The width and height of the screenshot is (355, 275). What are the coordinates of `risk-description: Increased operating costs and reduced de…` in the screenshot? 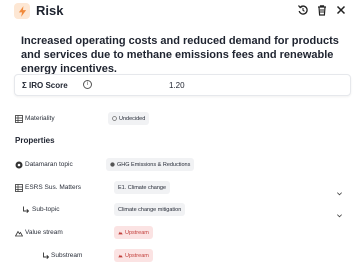 It's located at (180, 55).